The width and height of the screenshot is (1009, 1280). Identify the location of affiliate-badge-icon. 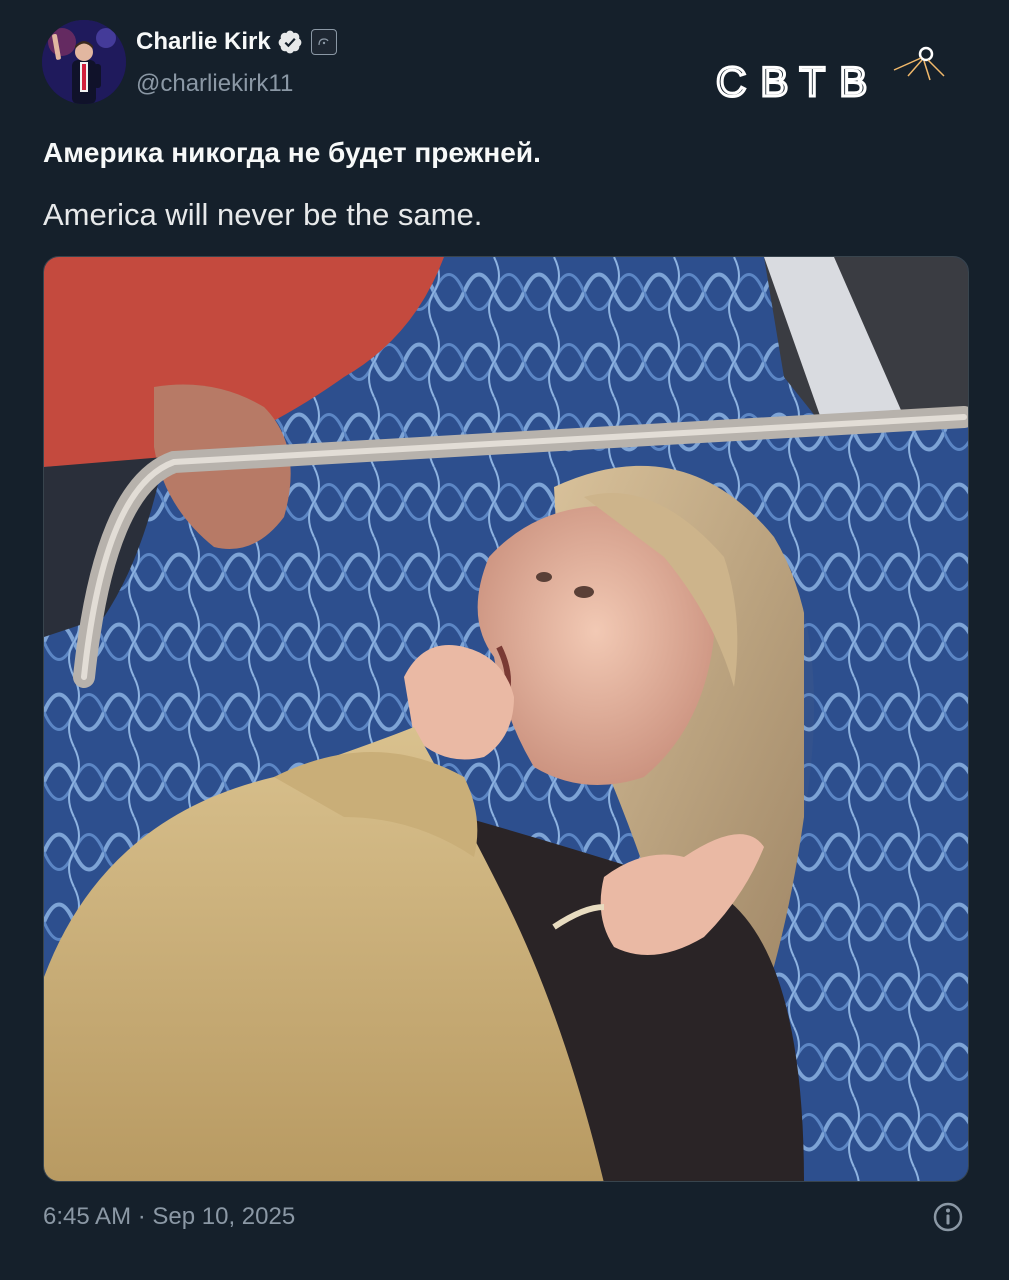
(323, 42).